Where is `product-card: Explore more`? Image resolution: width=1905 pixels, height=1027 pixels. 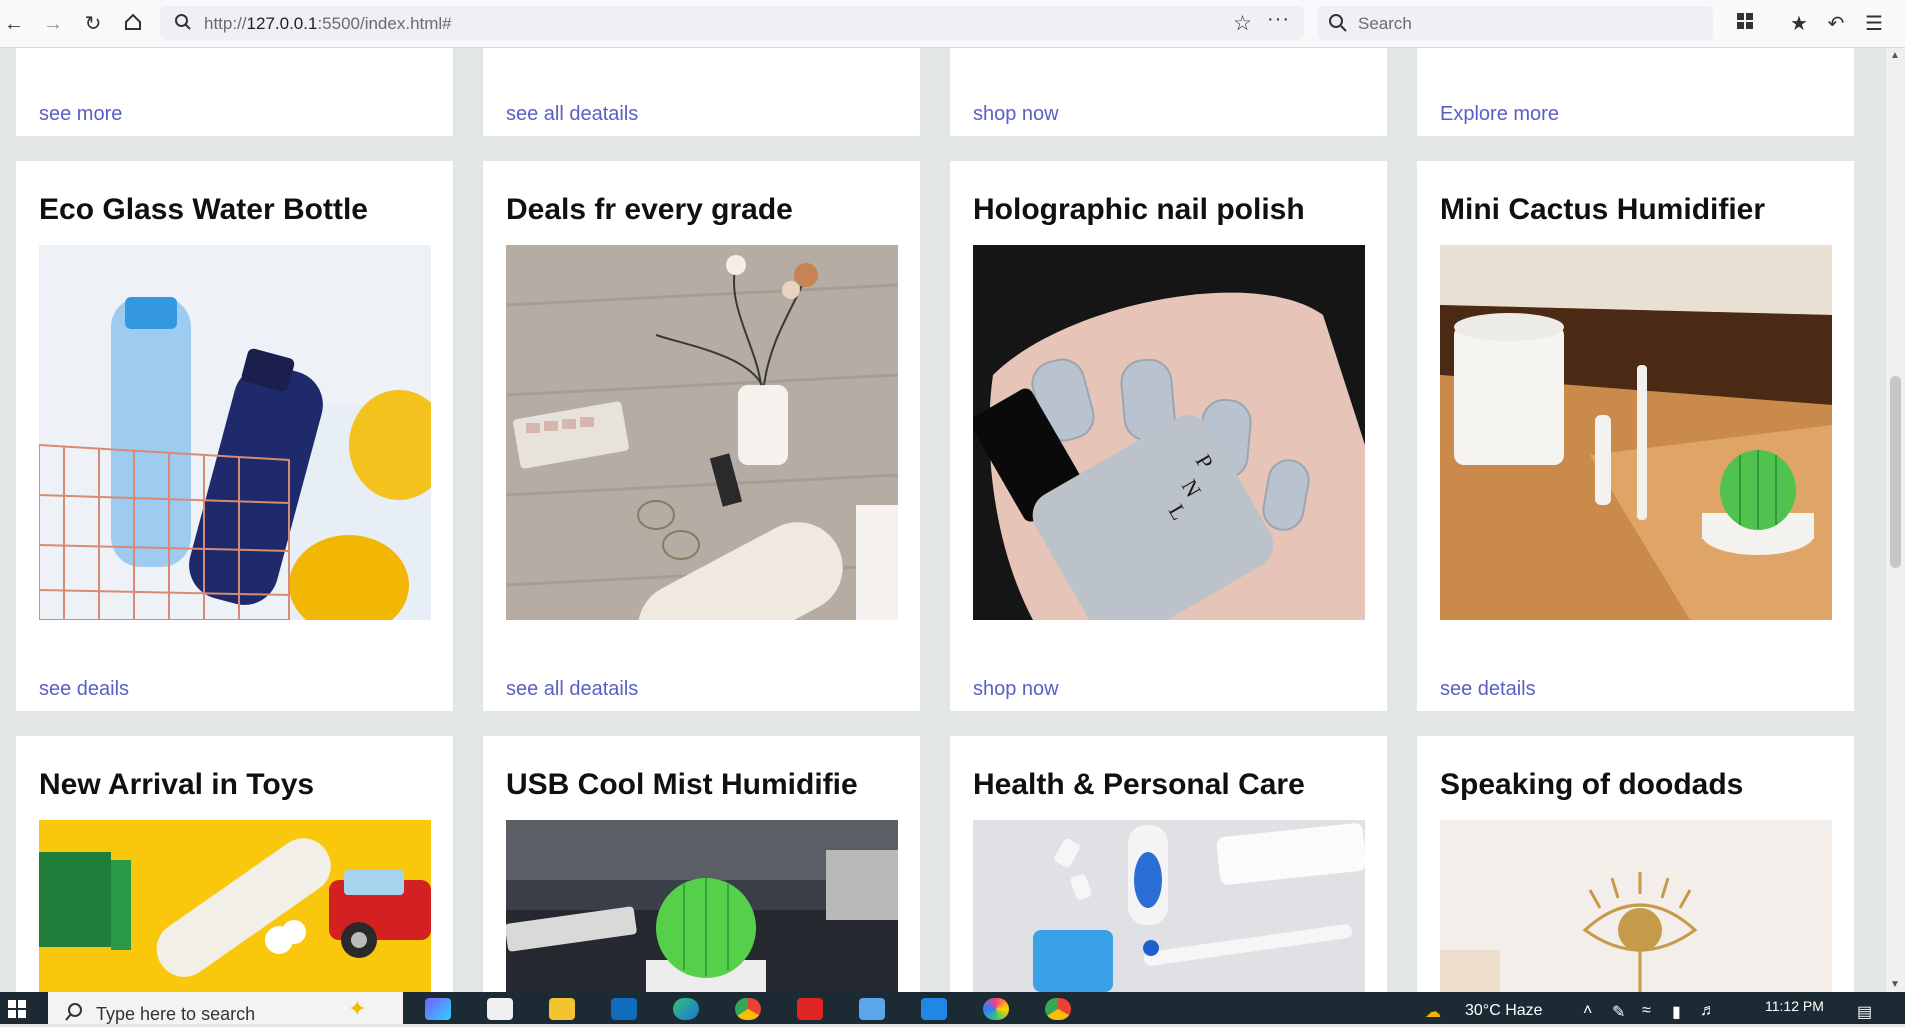 product-card: Explore more is located at coordinates (1635, 92).